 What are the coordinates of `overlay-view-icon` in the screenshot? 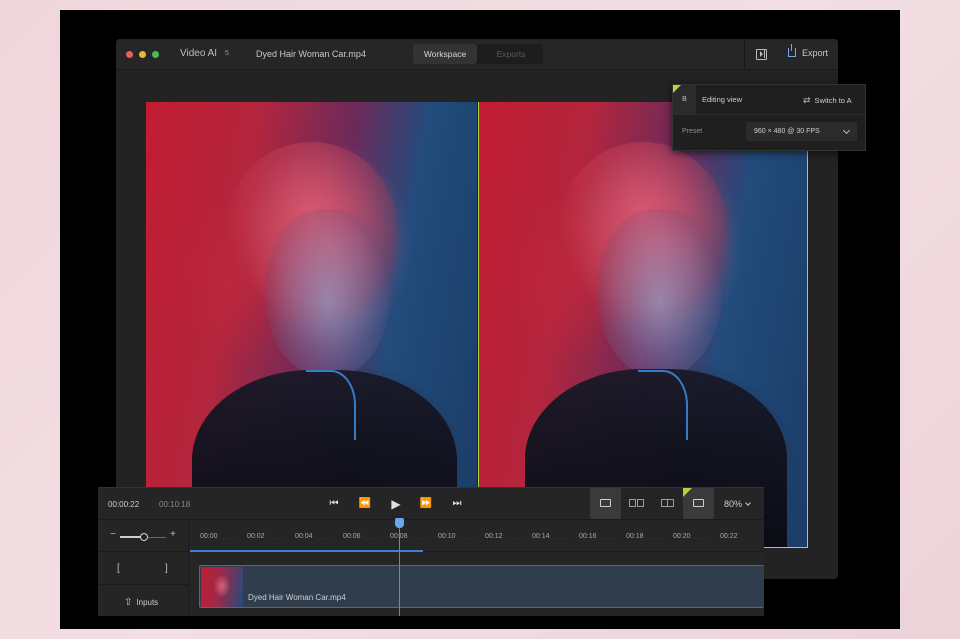 It's located at (698, 503).